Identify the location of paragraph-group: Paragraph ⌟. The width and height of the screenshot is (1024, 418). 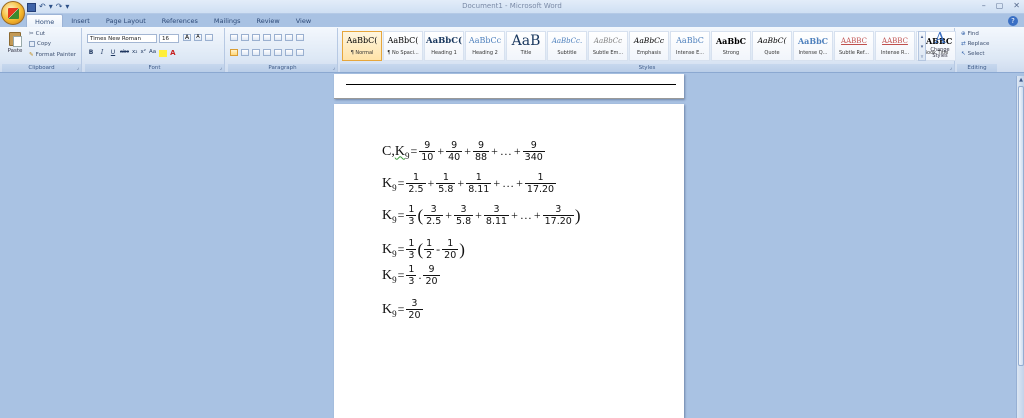
(283, 50).